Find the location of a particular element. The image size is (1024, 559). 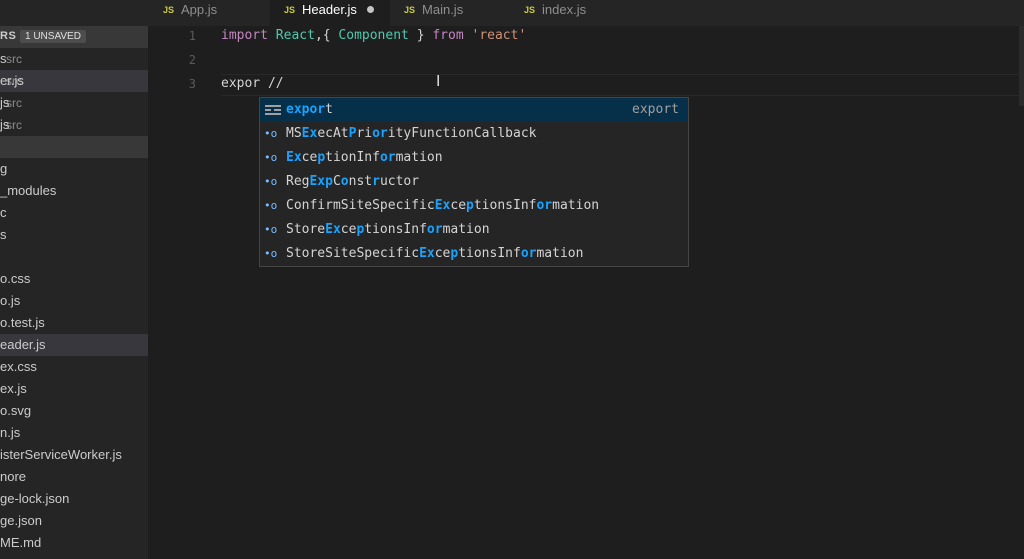

suggestion-item: •o ExceptionInformation is located at coordinates (474, 158).